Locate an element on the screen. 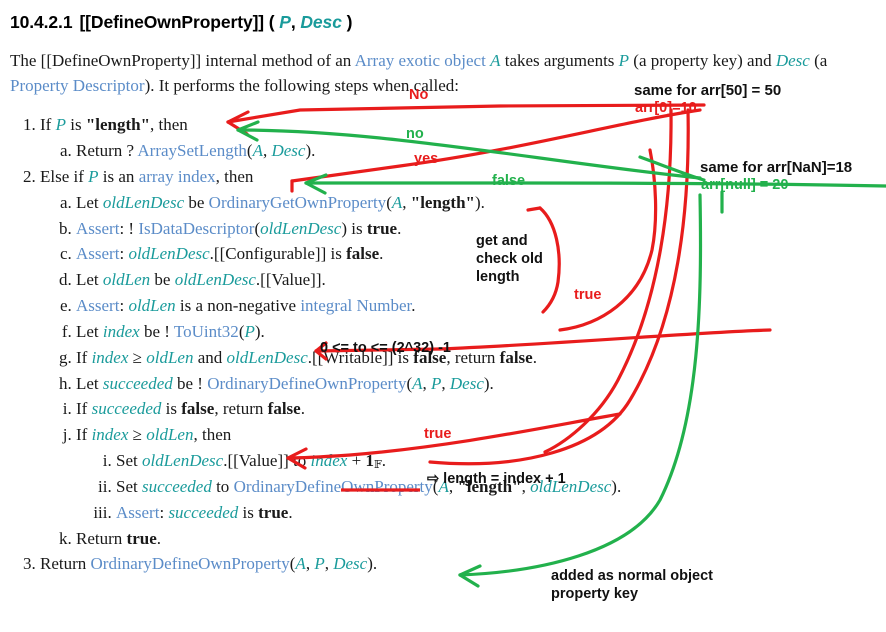 The width and height of the screenshot is (886, 632). step-2d-t1: Let is located at coordinates (89, 280).